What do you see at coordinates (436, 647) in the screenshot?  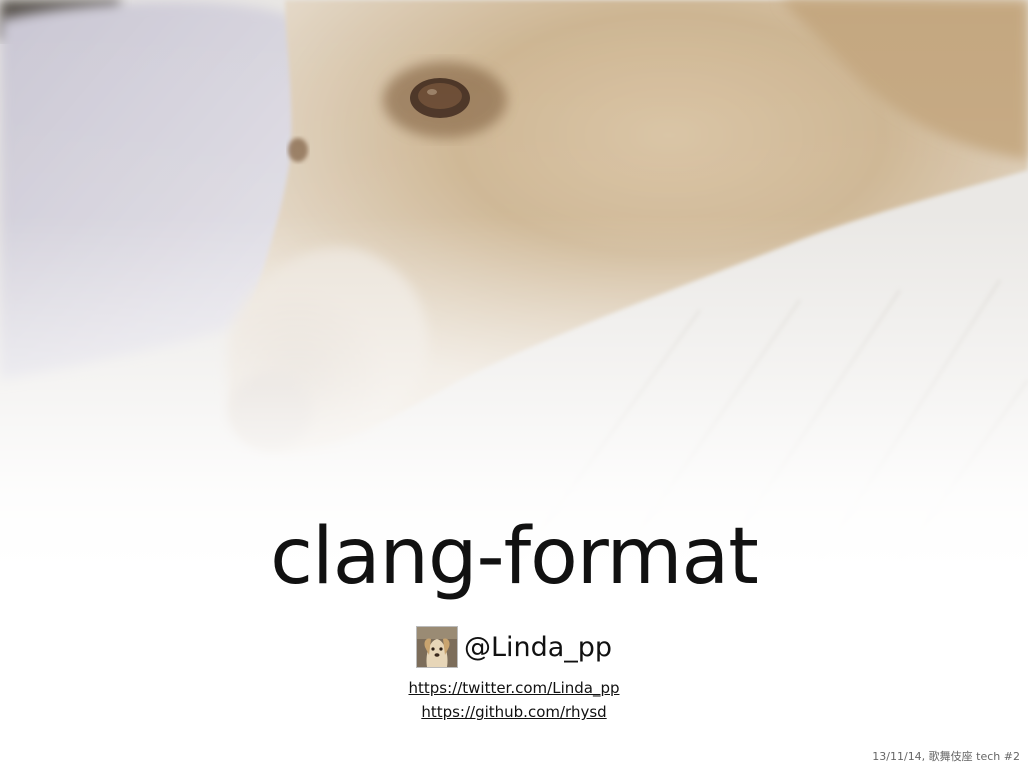 I see `dog-avatar-icon` at bounding box center [436, 647].